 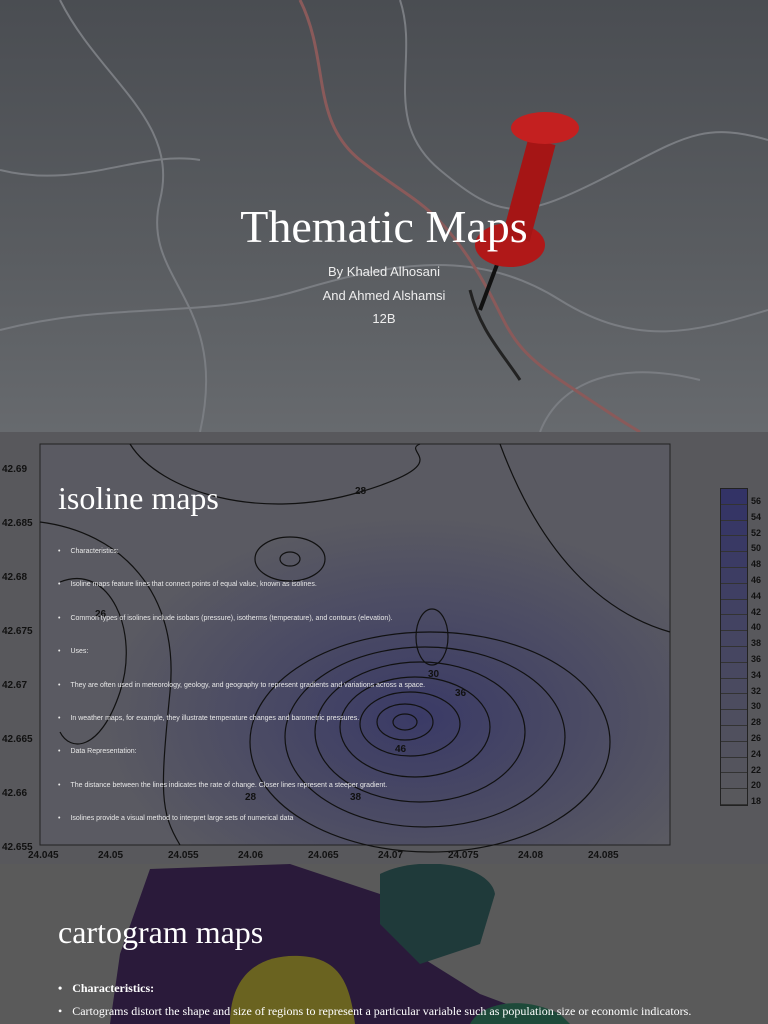 I want to click on contour-label: 38, so click(x=356, y=797).